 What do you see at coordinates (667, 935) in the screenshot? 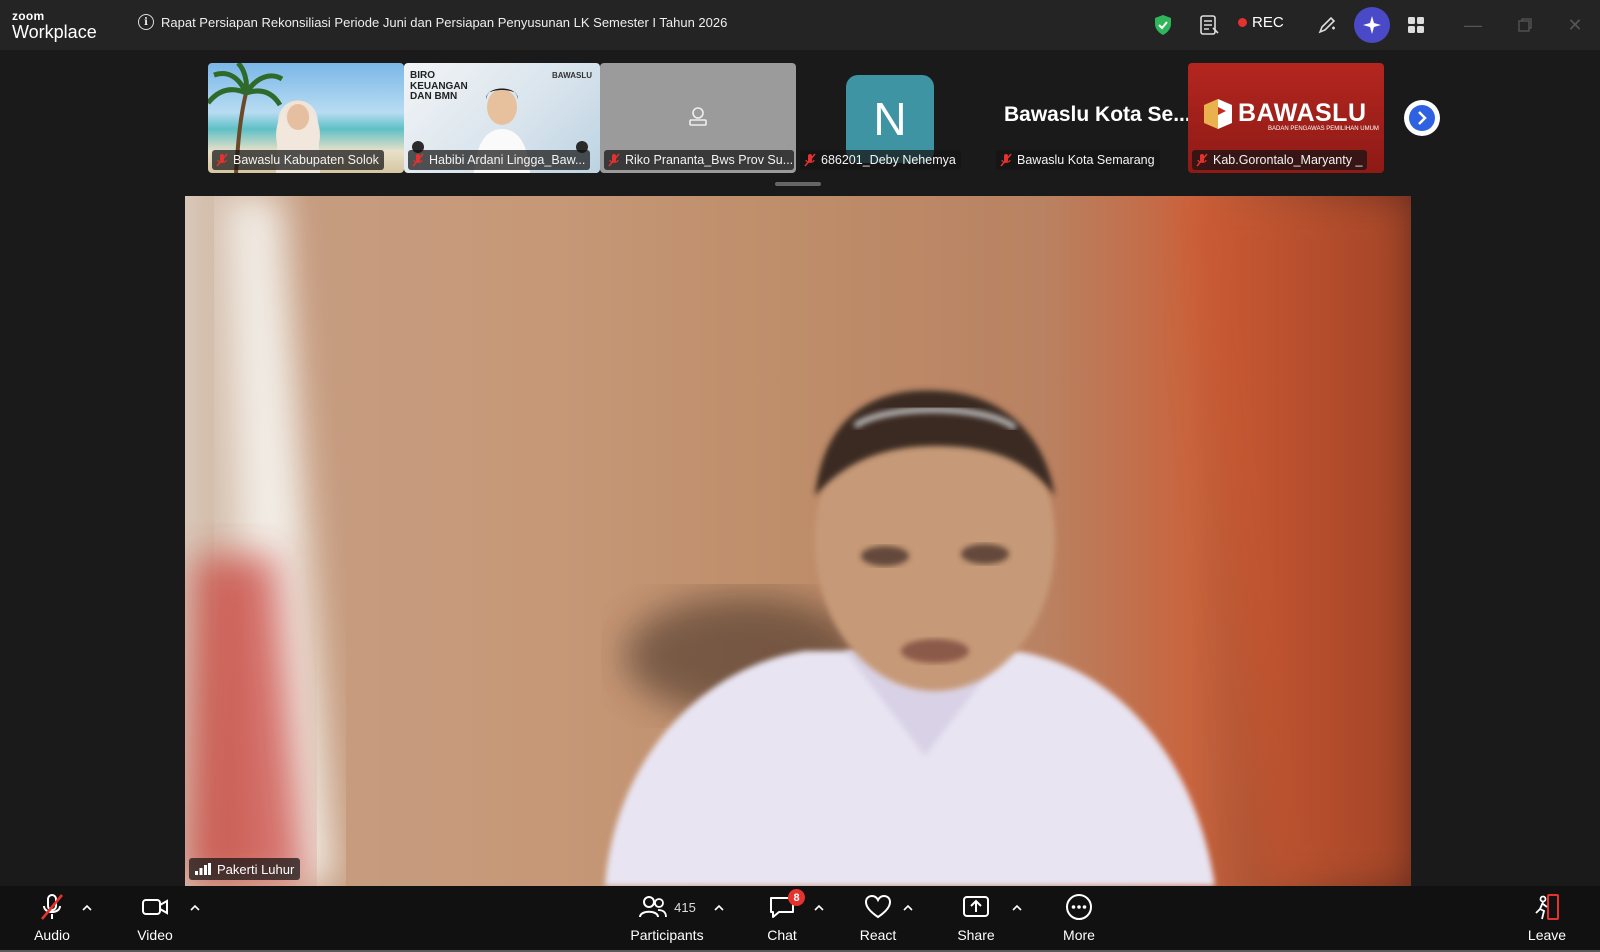
I see `participants-label: Participants` at bounding box center [667, 935].